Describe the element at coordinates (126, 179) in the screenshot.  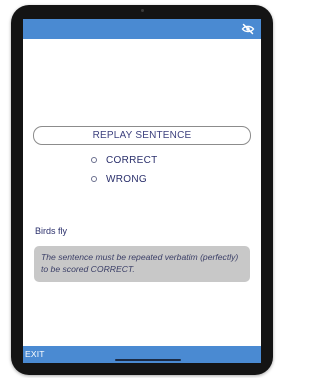
I see `option-label: WRONG` at that location.